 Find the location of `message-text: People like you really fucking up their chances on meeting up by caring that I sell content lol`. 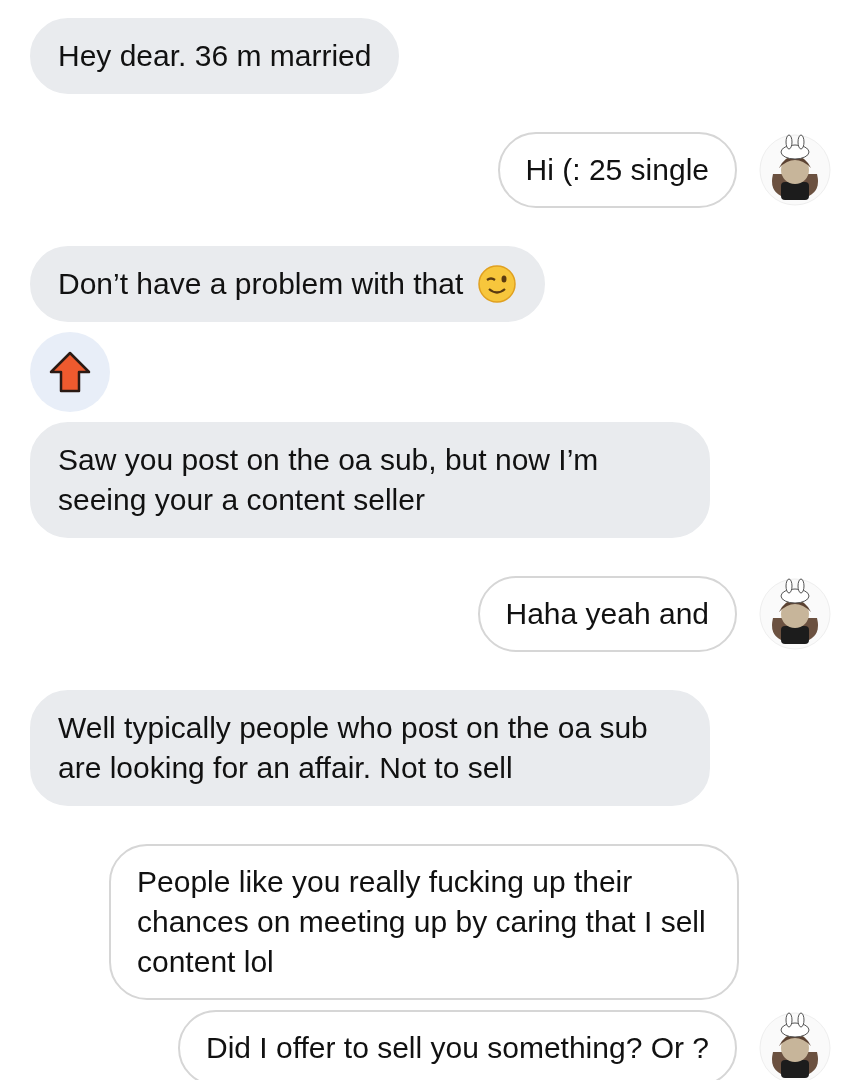

message-text: People like you really fucking up their chances on meeting up by caring that I sell content lol is located at coordinates (422, 922).